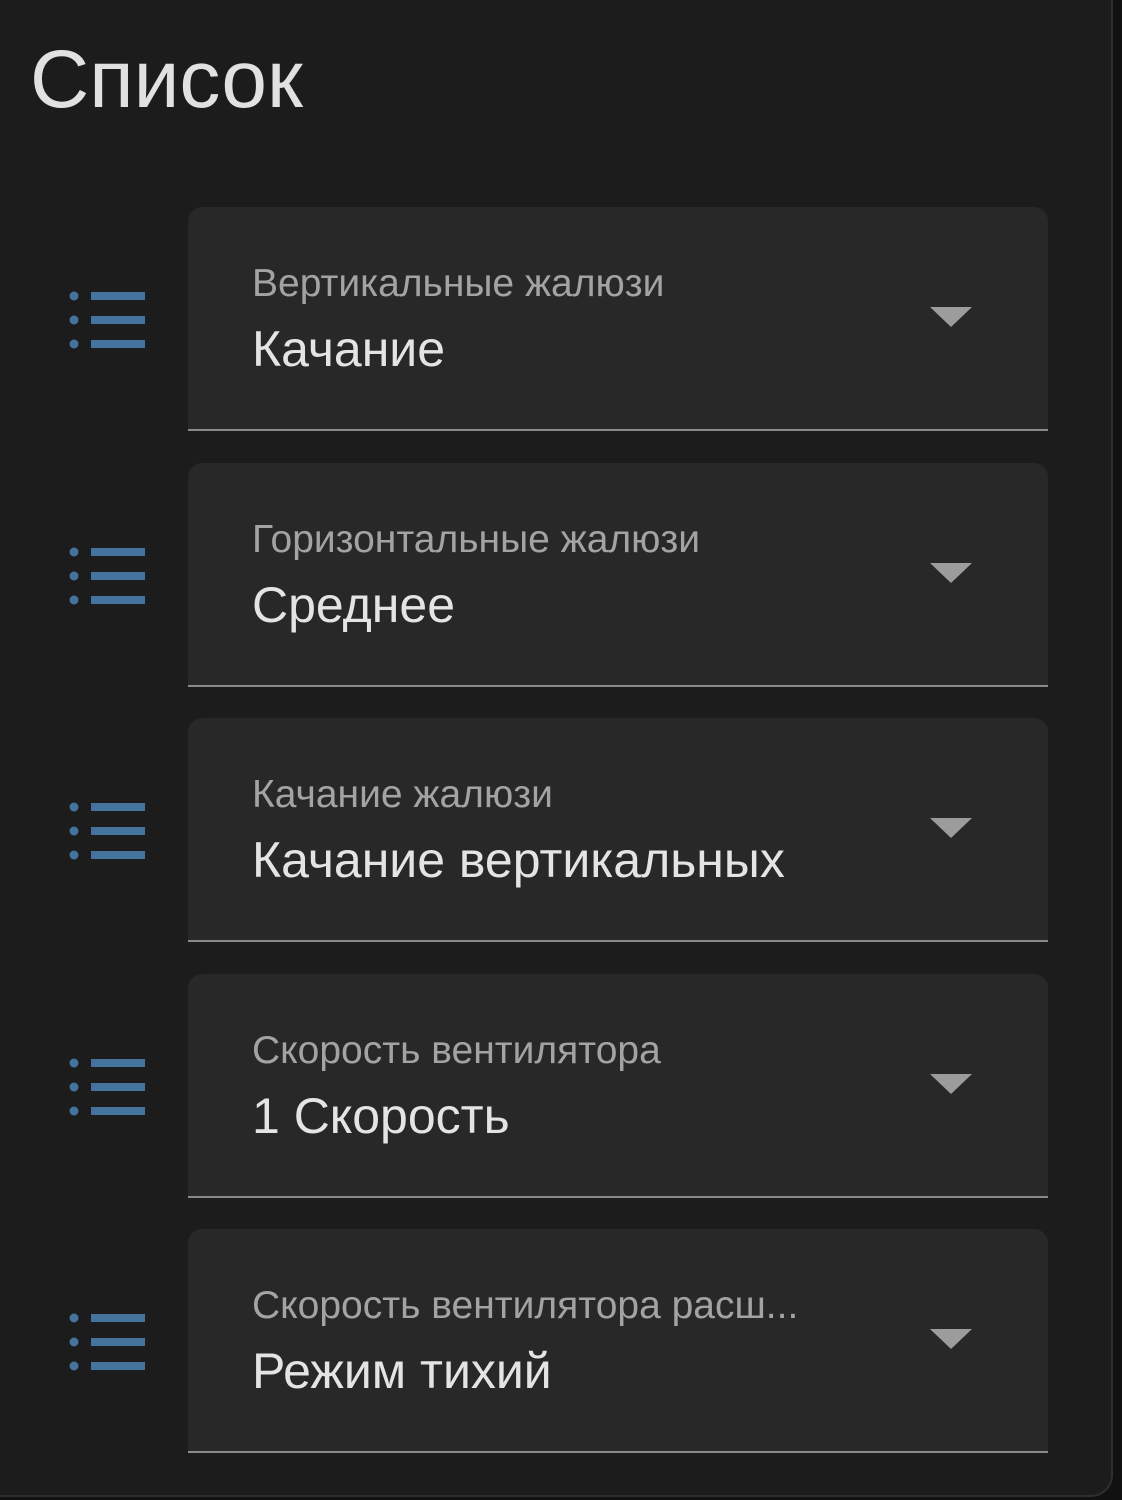  What do you see at coordinates (166, 79) in the screenshot?
I see `card-title: Список` at bounding box center [166, 79].